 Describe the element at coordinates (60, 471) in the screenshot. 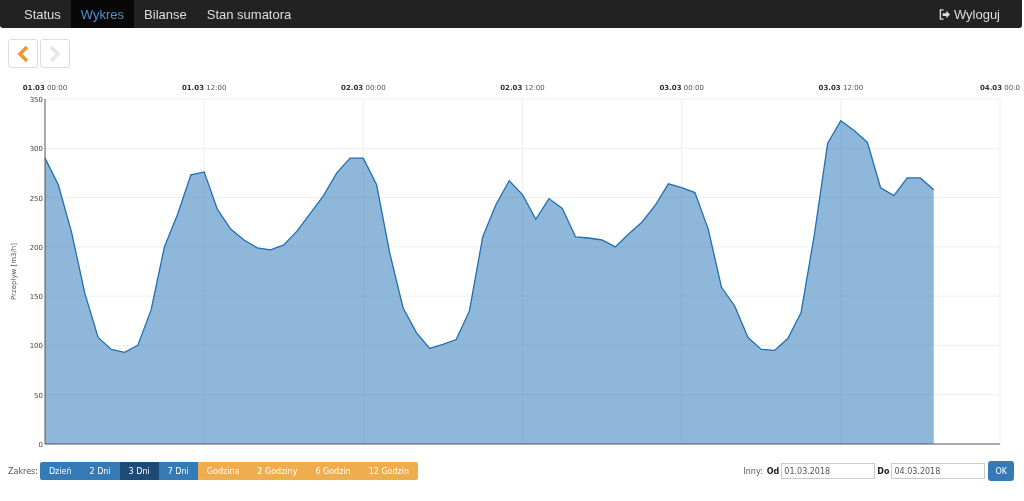

I see `range-button: Dzień` at that location.